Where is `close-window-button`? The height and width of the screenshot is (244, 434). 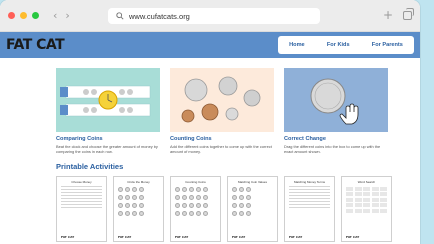 close-window-button is located at coordinates (11, 15).